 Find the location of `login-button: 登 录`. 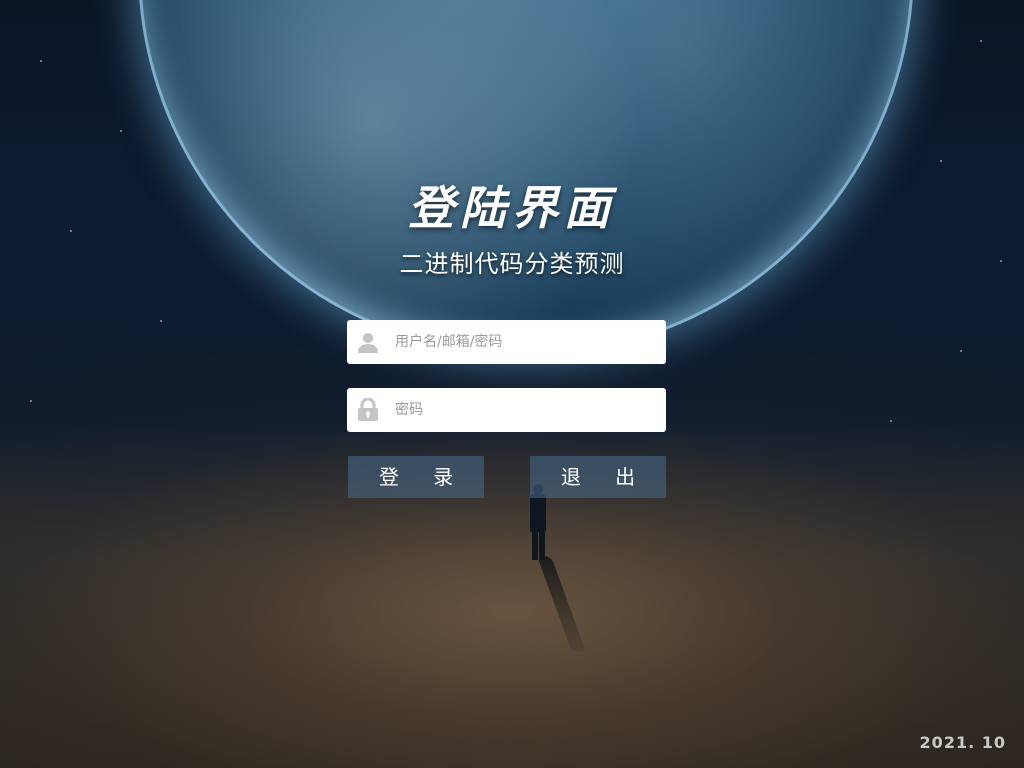

login-button: 登 录 is located at coordinates (416, 477).